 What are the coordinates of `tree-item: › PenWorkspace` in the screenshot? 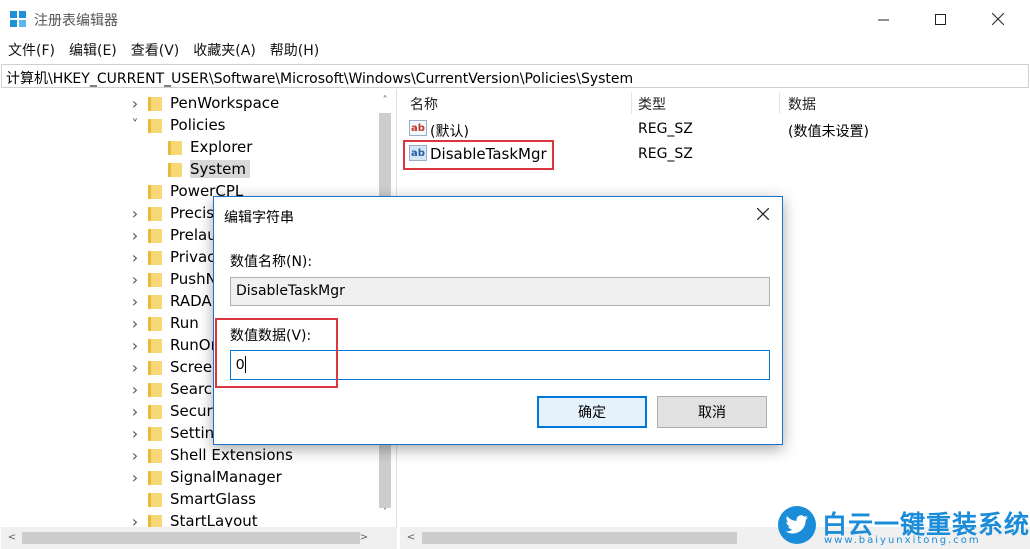 It's located at (203, 103).